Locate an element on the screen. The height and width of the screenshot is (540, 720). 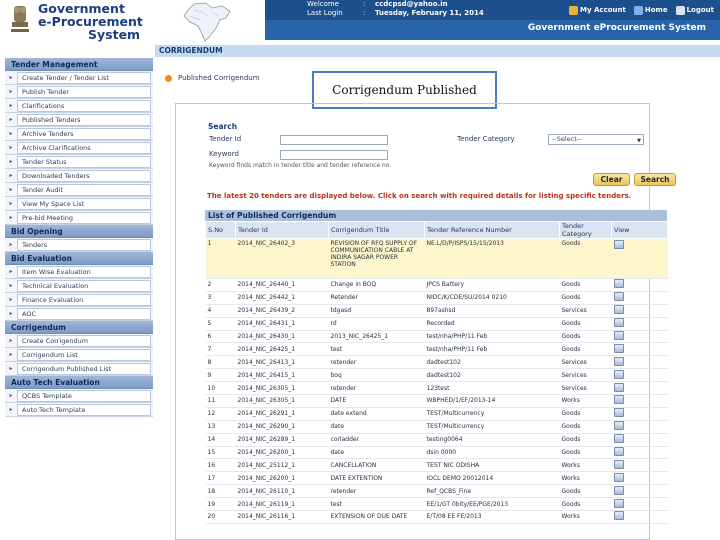
tender-category-select: --Select-- ▼ is located at coordinates (596, 139).